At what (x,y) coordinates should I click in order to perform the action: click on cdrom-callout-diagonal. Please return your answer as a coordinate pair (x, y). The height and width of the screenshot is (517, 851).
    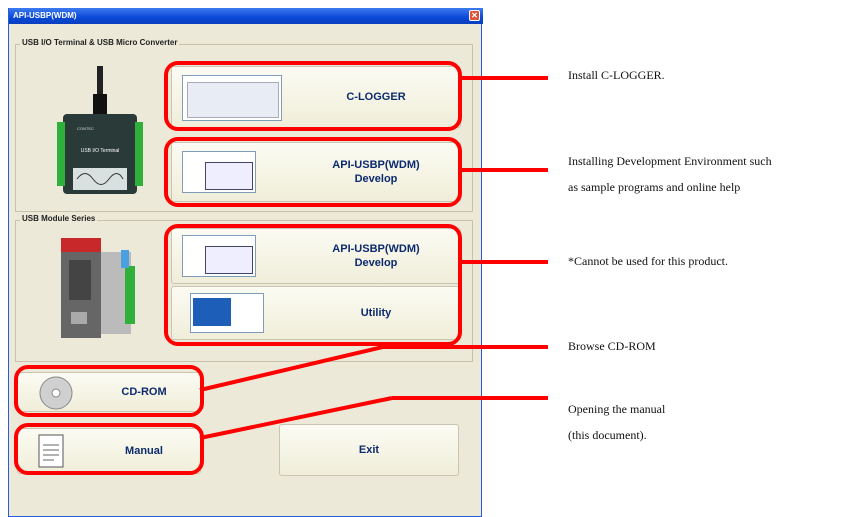
    Looking at the image, I should click on (291, 368).